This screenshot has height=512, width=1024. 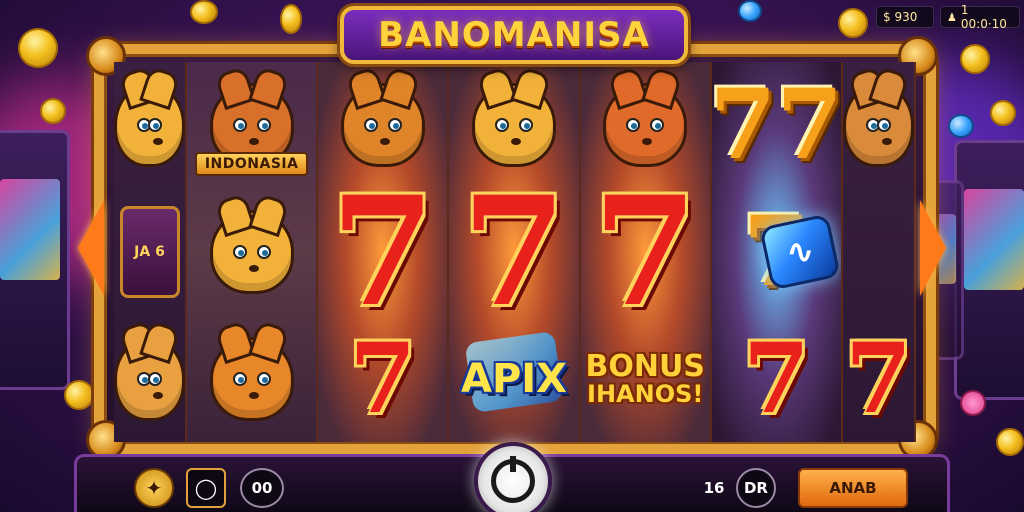 I want to click on reel-1: JA 6, so click(x=151, y=252).